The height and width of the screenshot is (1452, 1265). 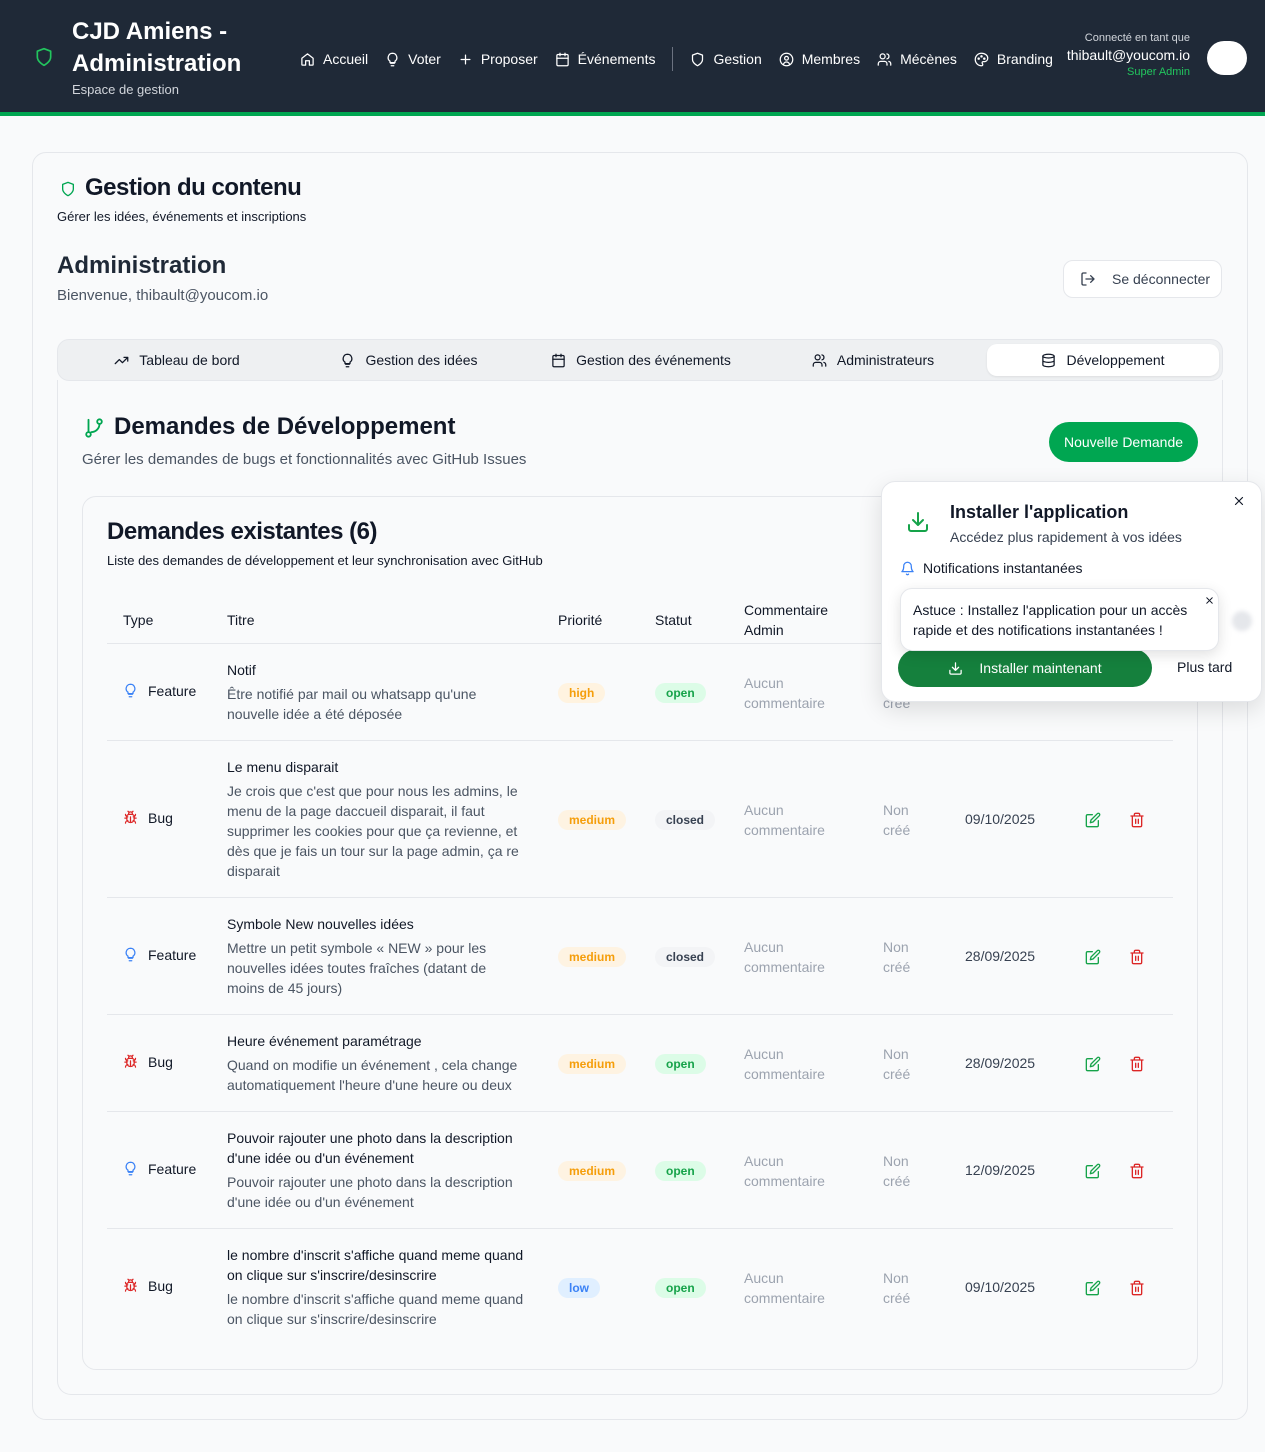 I want to click on logout-label: Se déconnecter, so click(x=1161, y=279).